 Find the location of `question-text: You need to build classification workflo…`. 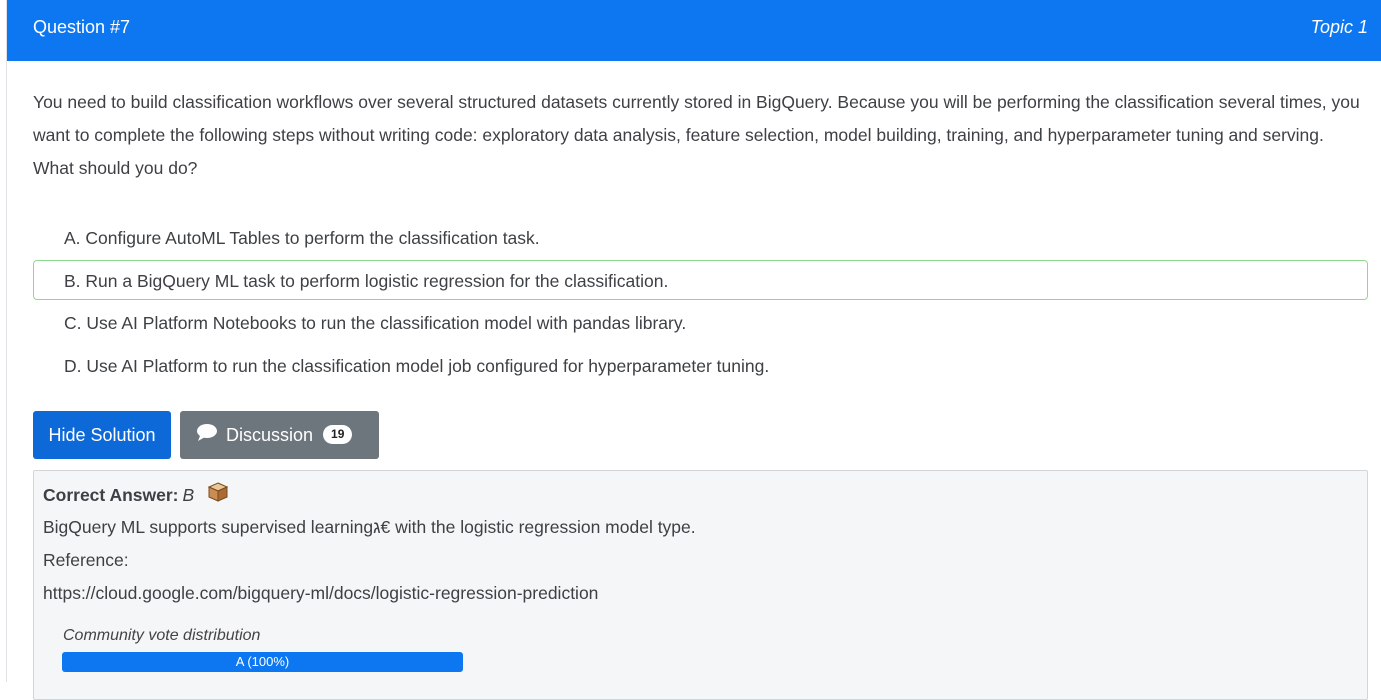

question-text: You need to build classification workflo… is located at coordinates (696, 135).